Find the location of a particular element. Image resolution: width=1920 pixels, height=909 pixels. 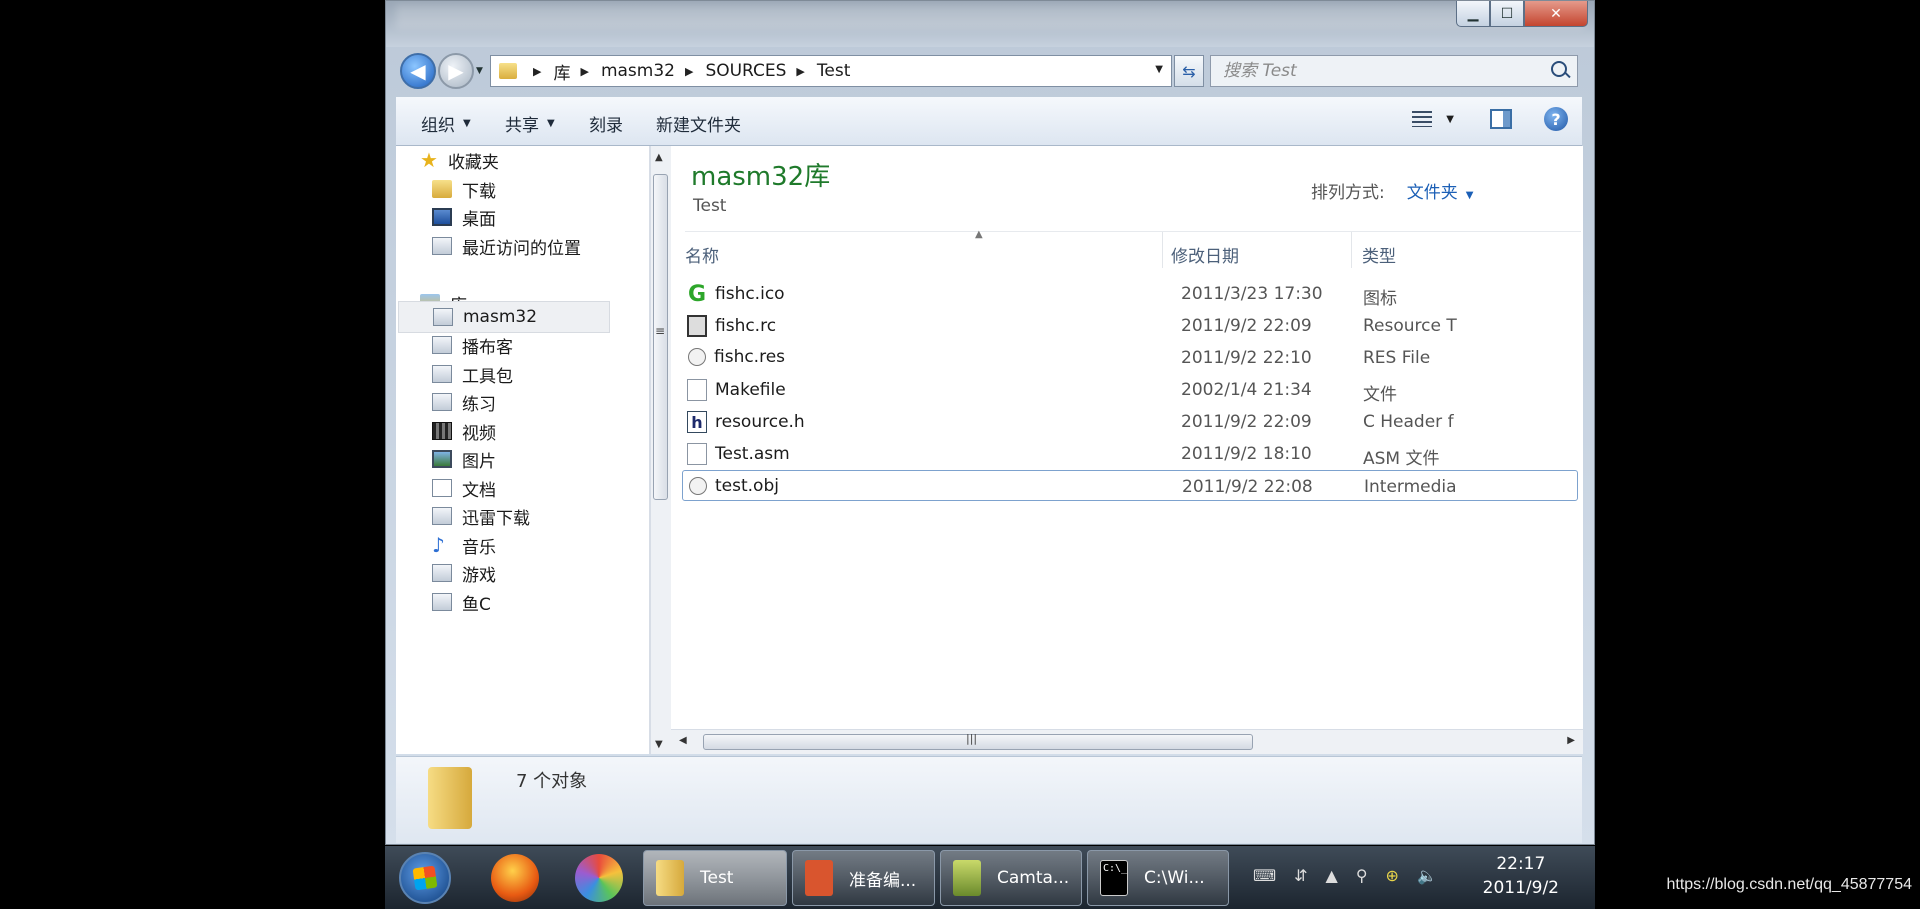

forward-button: ▶ is located at coordinates (456, 71).